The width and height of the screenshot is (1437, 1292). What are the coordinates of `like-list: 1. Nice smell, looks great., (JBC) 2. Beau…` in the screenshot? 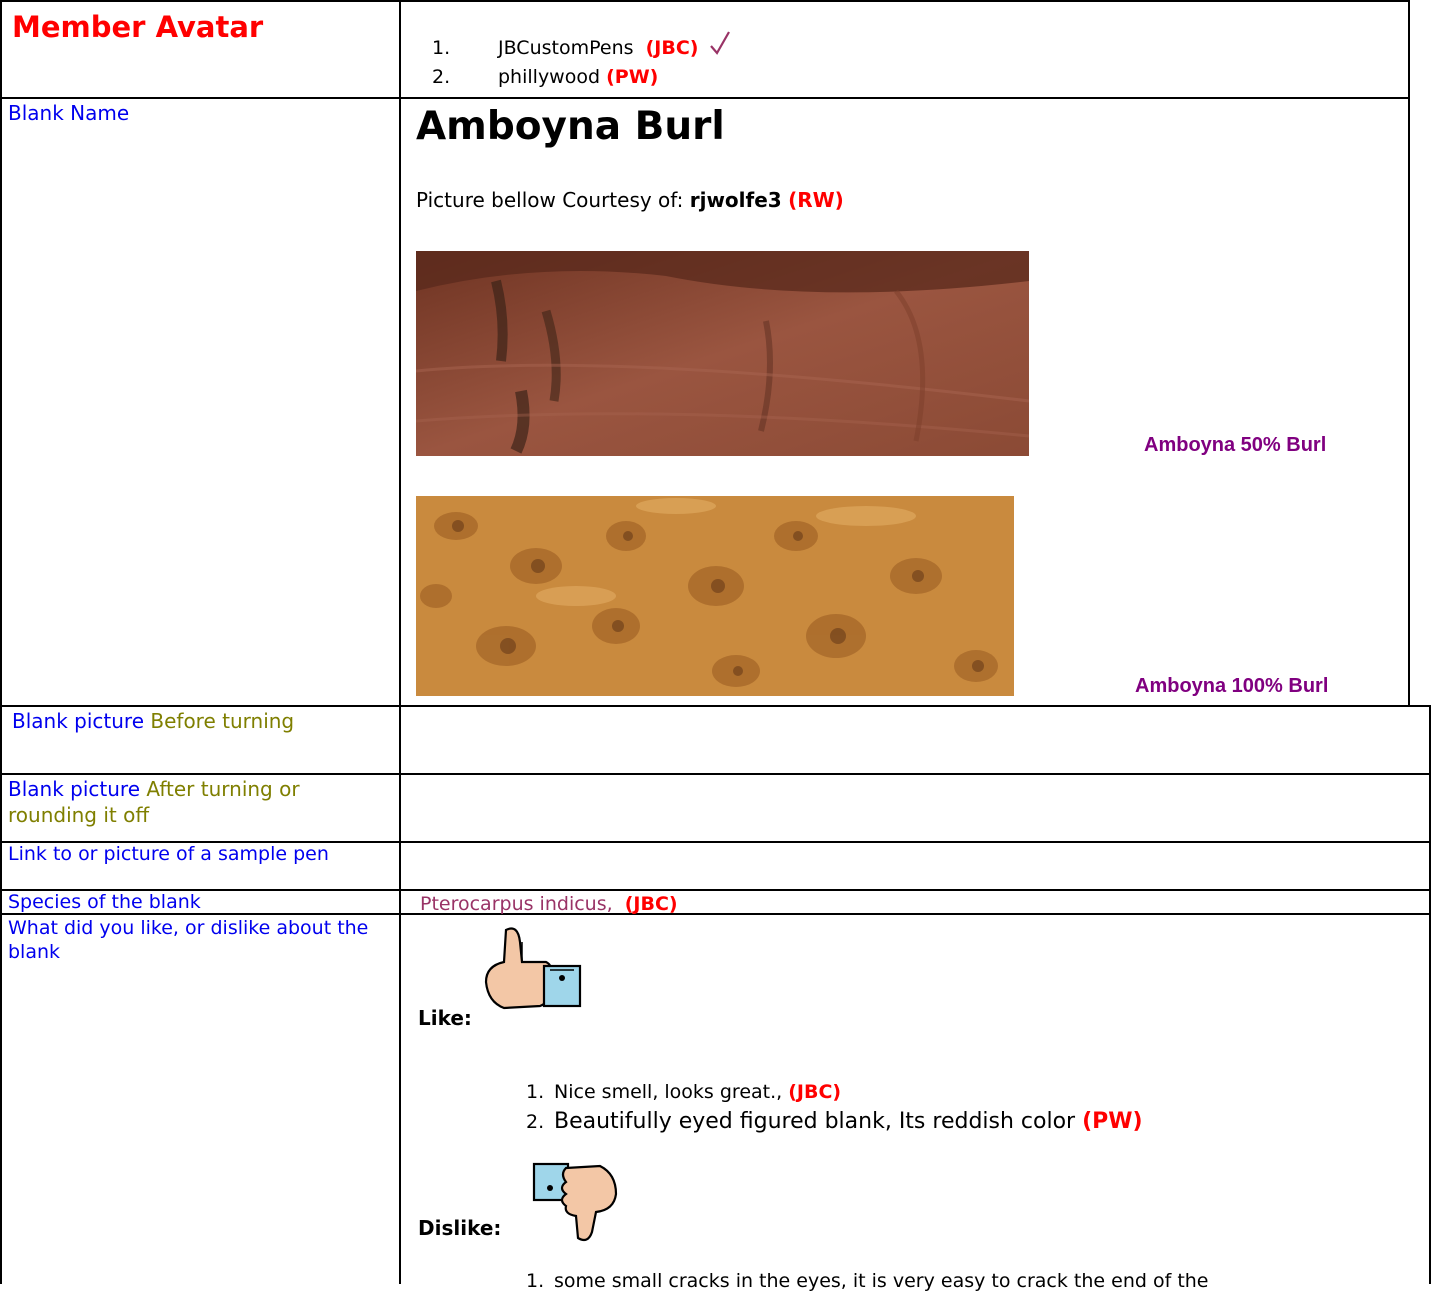 It's located at (834, 1111).